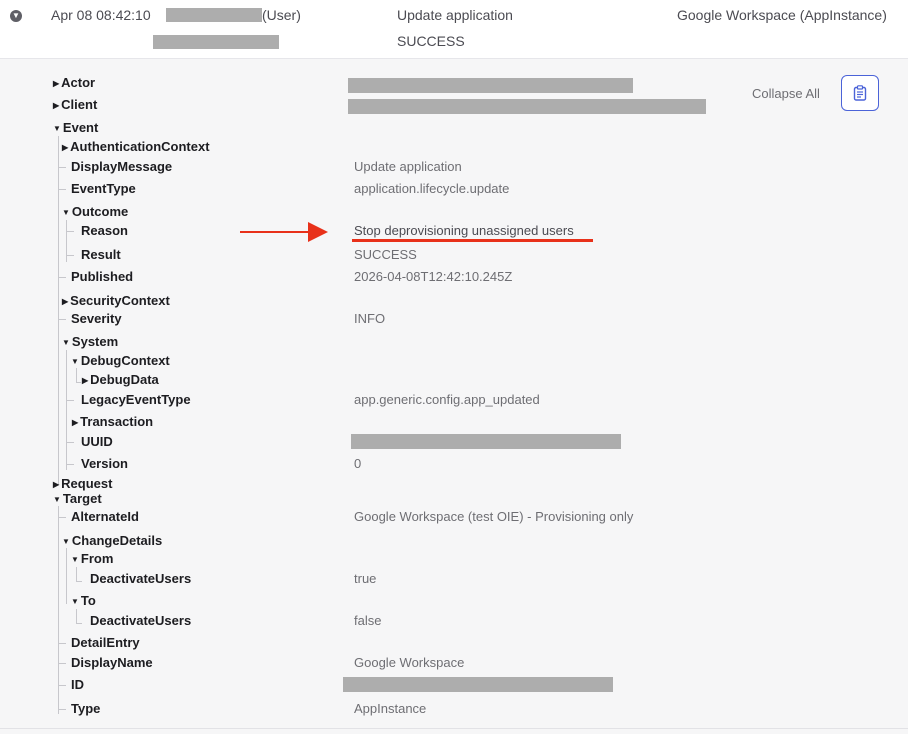  Describe the element at coordinates (105, 642) in the screenshot. I see `tree-key-detail-entry: DetailEntry` at that location.